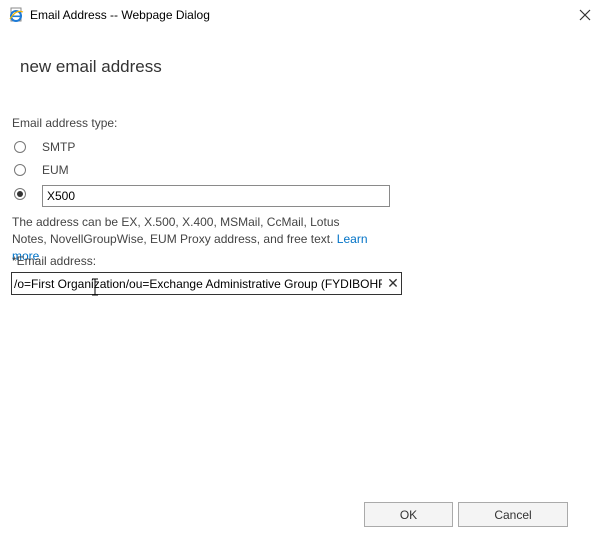  What do you see at coordinates (216, 196) in the screenshot?
I see `custom-type-input` at bounding box center [216, 196].